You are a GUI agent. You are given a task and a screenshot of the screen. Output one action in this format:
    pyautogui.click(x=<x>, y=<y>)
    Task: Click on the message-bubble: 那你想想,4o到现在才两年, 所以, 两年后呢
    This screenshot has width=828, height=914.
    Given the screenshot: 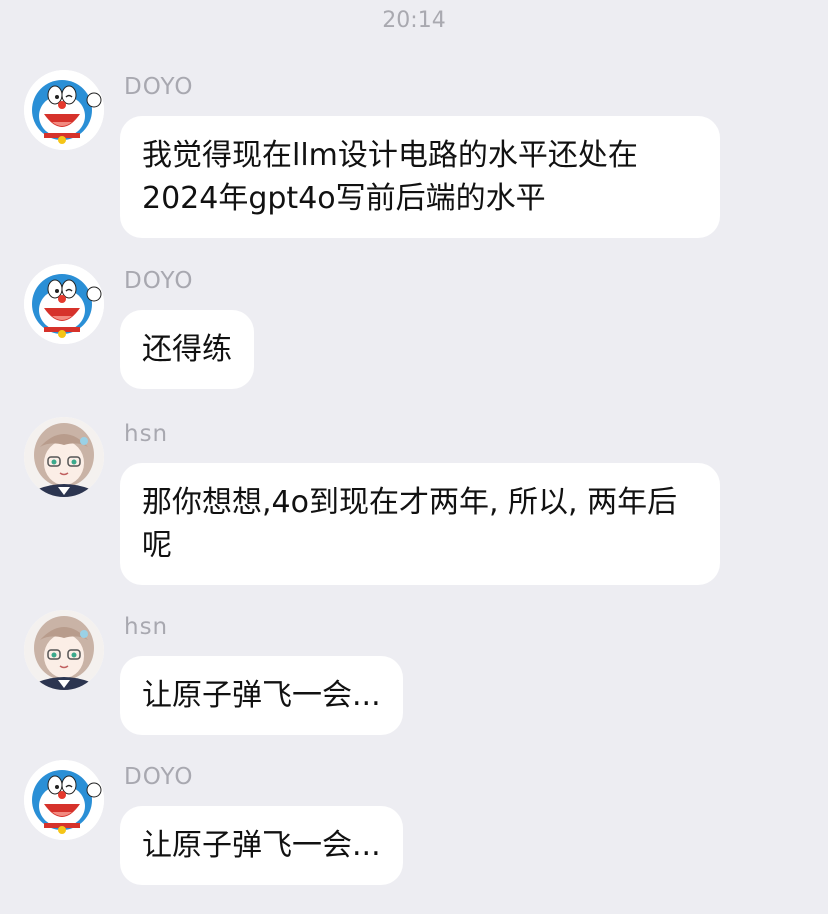 What is the action you would take?
    pyautogui.click(x=420, y=524)
    